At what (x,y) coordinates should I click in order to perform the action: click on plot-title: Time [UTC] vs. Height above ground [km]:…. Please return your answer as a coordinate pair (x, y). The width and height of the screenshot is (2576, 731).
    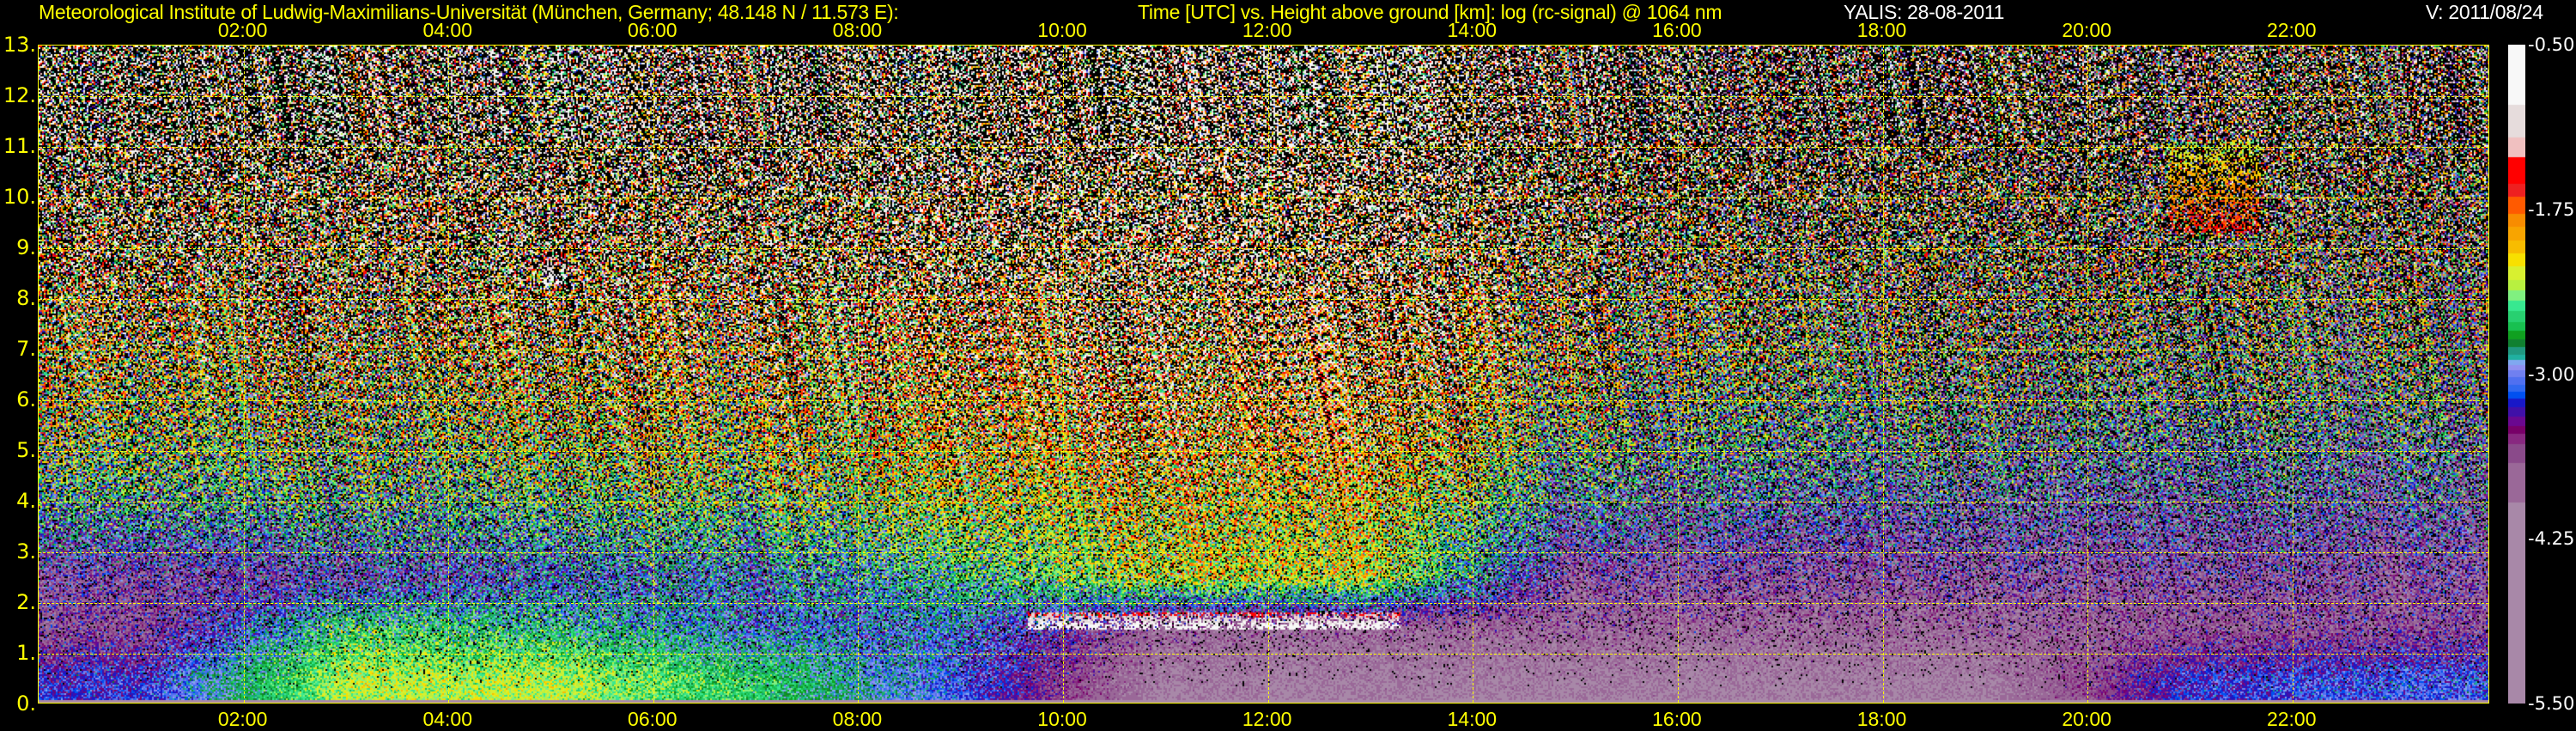
    Looking at the image, I should click on (1430, 12).